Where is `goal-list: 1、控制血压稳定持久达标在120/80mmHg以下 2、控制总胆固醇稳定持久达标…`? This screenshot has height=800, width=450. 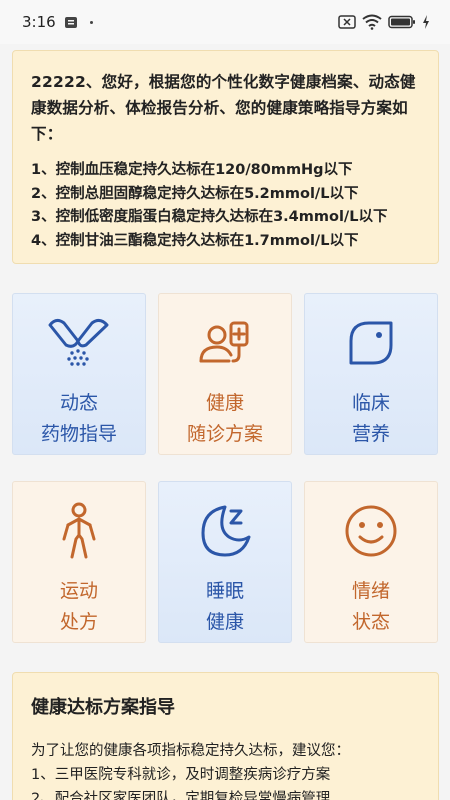
goal-list: 1、控制血压稳定持久达标在120/80mmHg以下 2、控制总胆固醇稳定持久达标… is located at coordinates (225, 206).